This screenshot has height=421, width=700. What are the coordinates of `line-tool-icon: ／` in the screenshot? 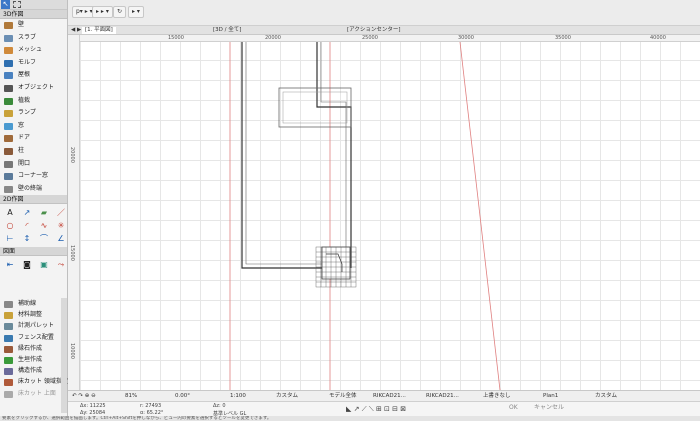 It's located at (61, 212).